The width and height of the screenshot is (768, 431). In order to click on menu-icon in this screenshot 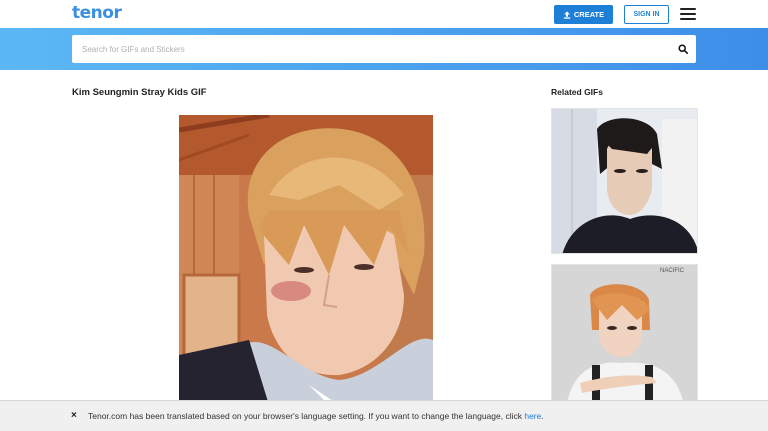, I will do `click(688, 14)`.